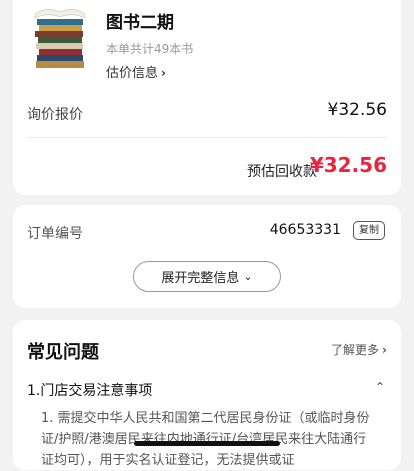  What do you see at coordinates (348, 165) in the screenshot?
I see `estimated-recovery-value: ¥32.56` at bounding box center [348, 165].